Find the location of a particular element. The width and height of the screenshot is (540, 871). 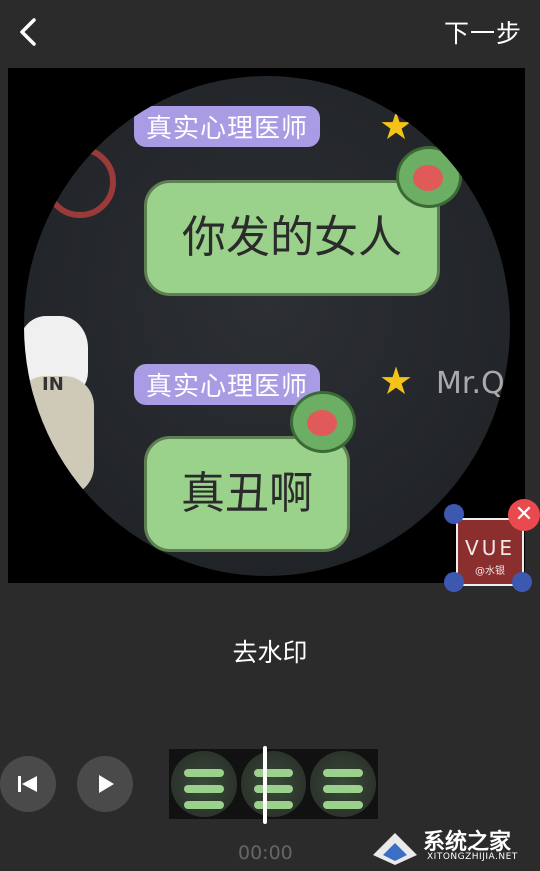

time-display: 00:00 is located at coordinates (265, 853).